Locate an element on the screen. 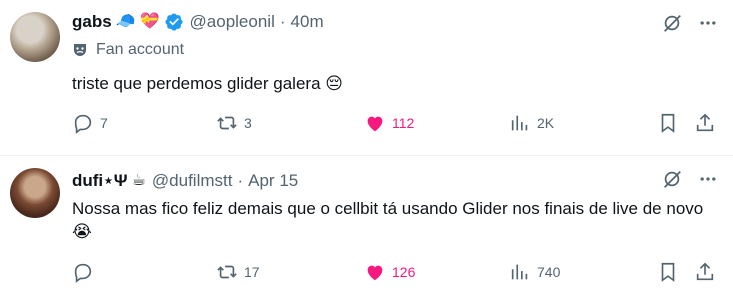 The image size is (733, 308). author-name: gabs is located at coordinates (92, 22).